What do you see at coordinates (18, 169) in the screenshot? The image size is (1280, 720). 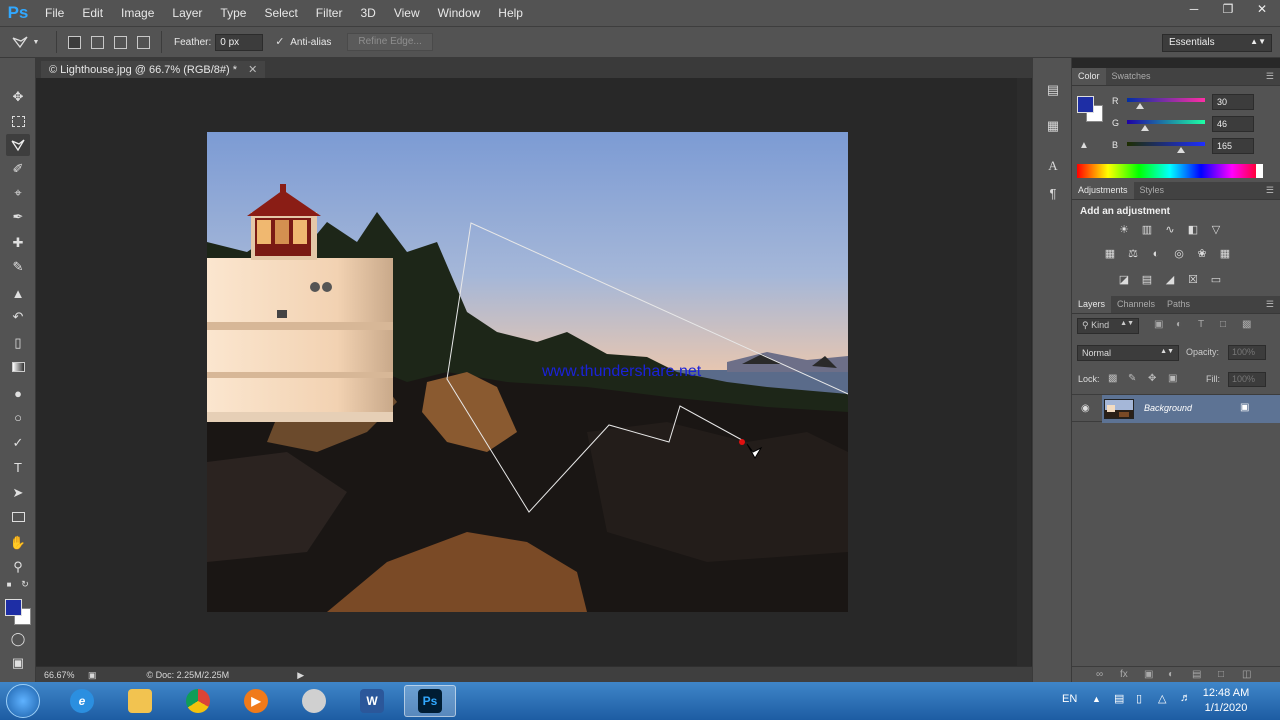 I see `quick-selection-icon: ✐` at bounding box center [18, 169].